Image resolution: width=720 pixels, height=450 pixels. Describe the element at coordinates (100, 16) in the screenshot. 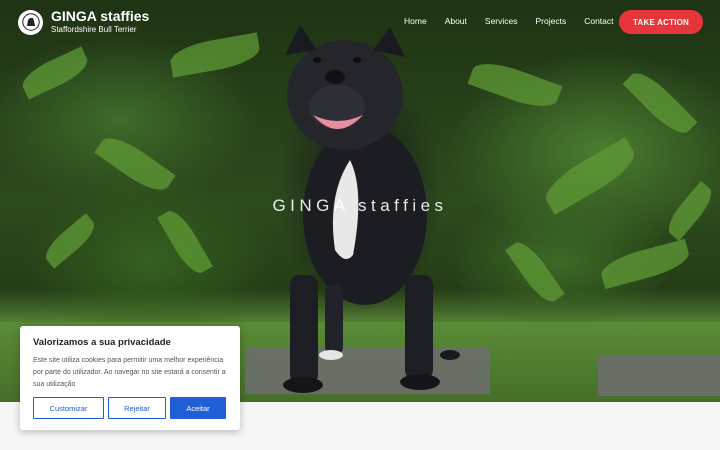

I see `brand-title: GINGA staffies` at that location.